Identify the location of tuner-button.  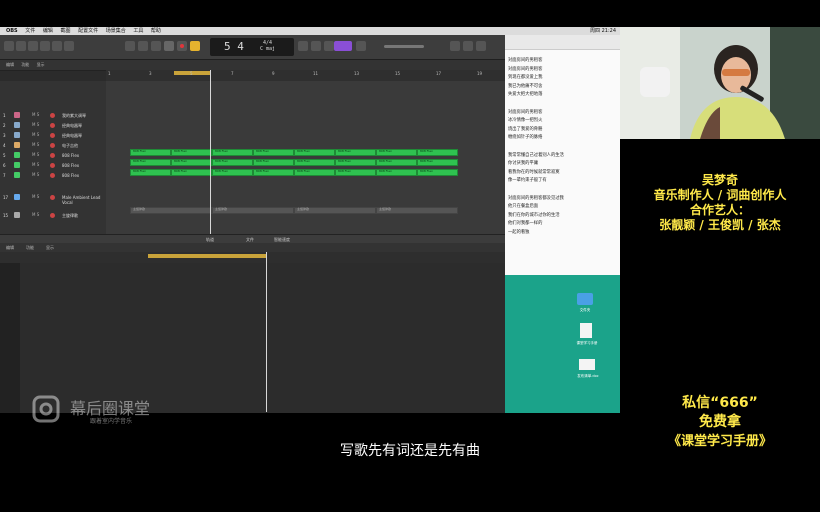
(303, 46).